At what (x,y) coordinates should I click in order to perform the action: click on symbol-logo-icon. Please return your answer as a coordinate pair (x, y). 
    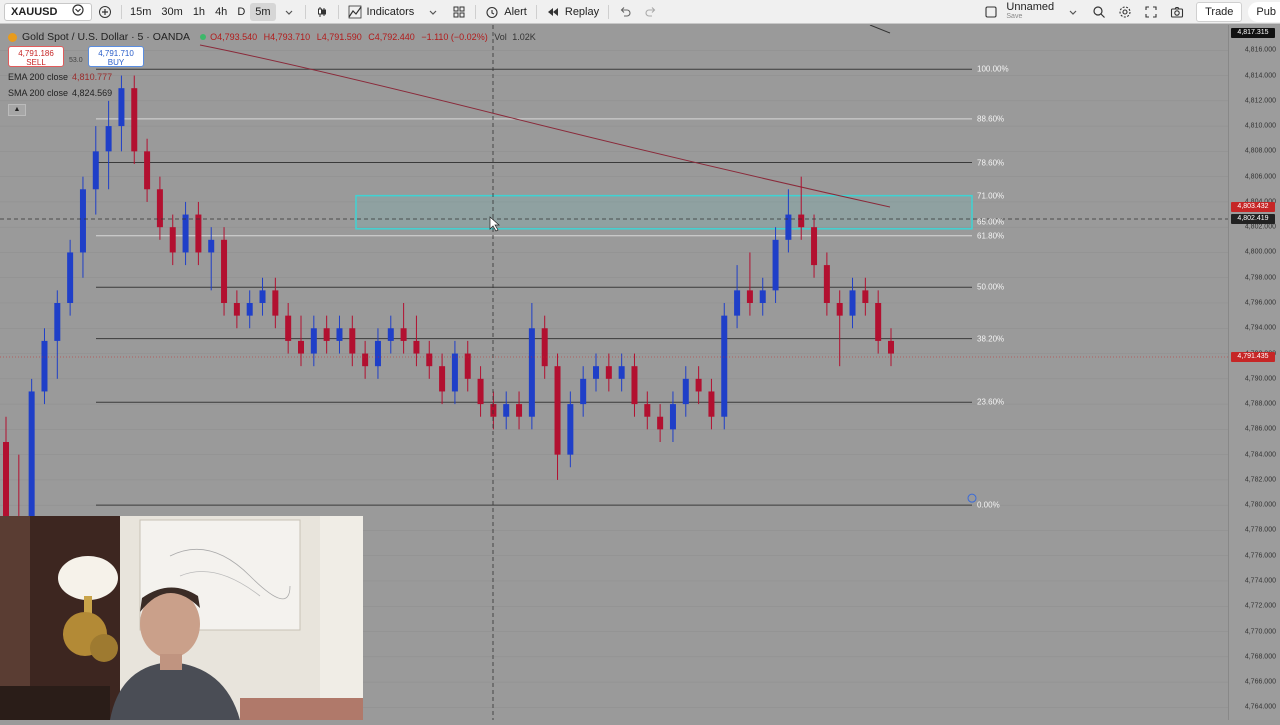
    Looking at the image, I should click on (12, 37).